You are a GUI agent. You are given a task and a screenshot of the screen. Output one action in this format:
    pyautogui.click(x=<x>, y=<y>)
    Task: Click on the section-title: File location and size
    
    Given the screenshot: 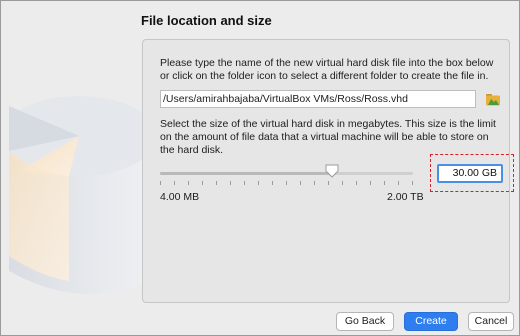 What is the action you would take?
    pyautogui.click(x=206, y=20)
    